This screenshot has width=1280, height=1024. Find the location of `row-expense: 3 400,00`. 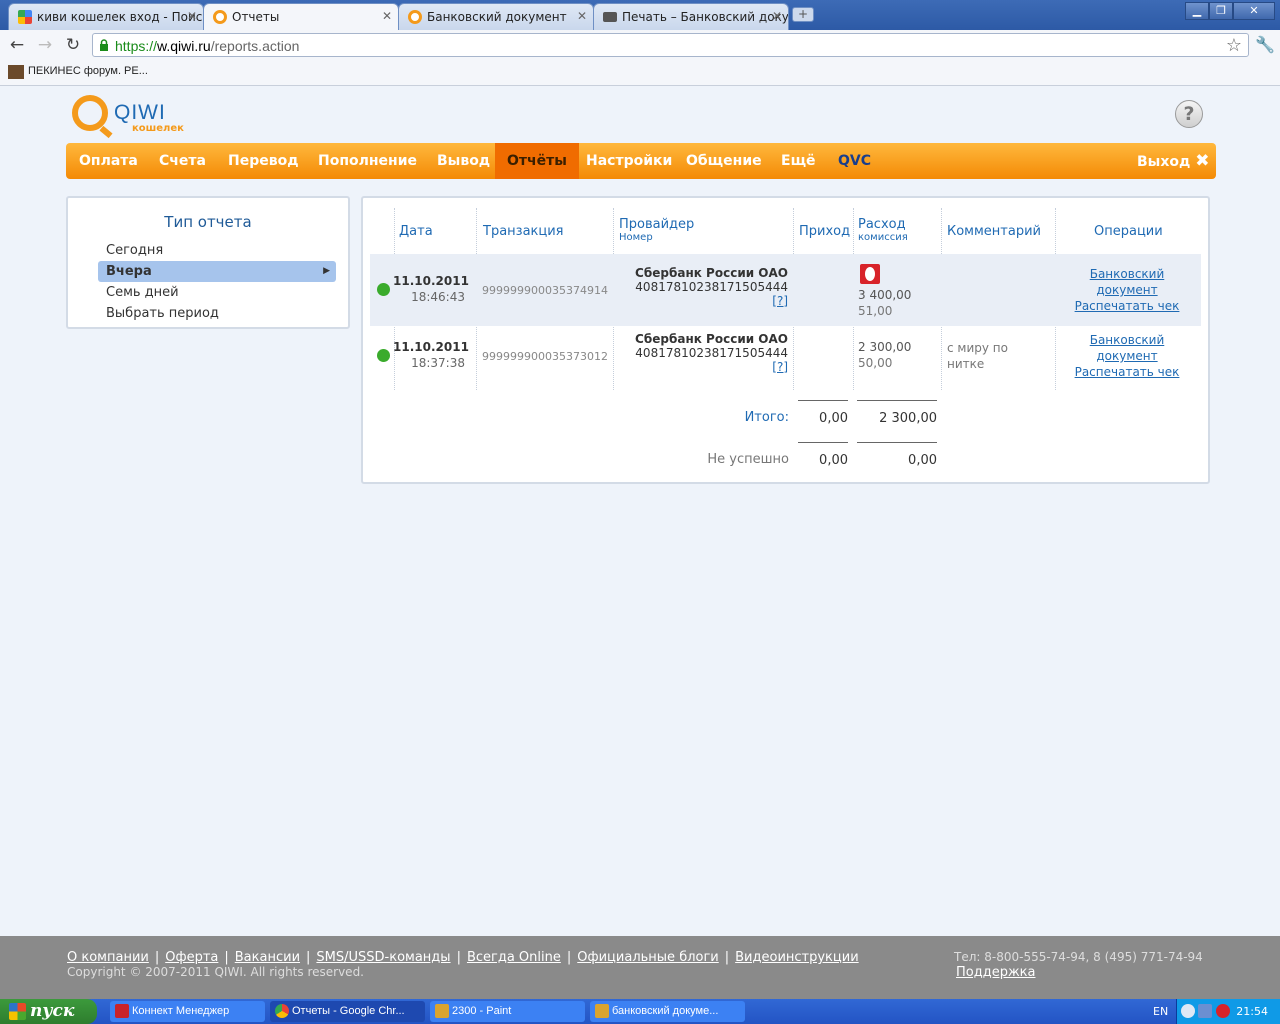

row-expense: 3 400,00 is located at coordinates (885, 295).